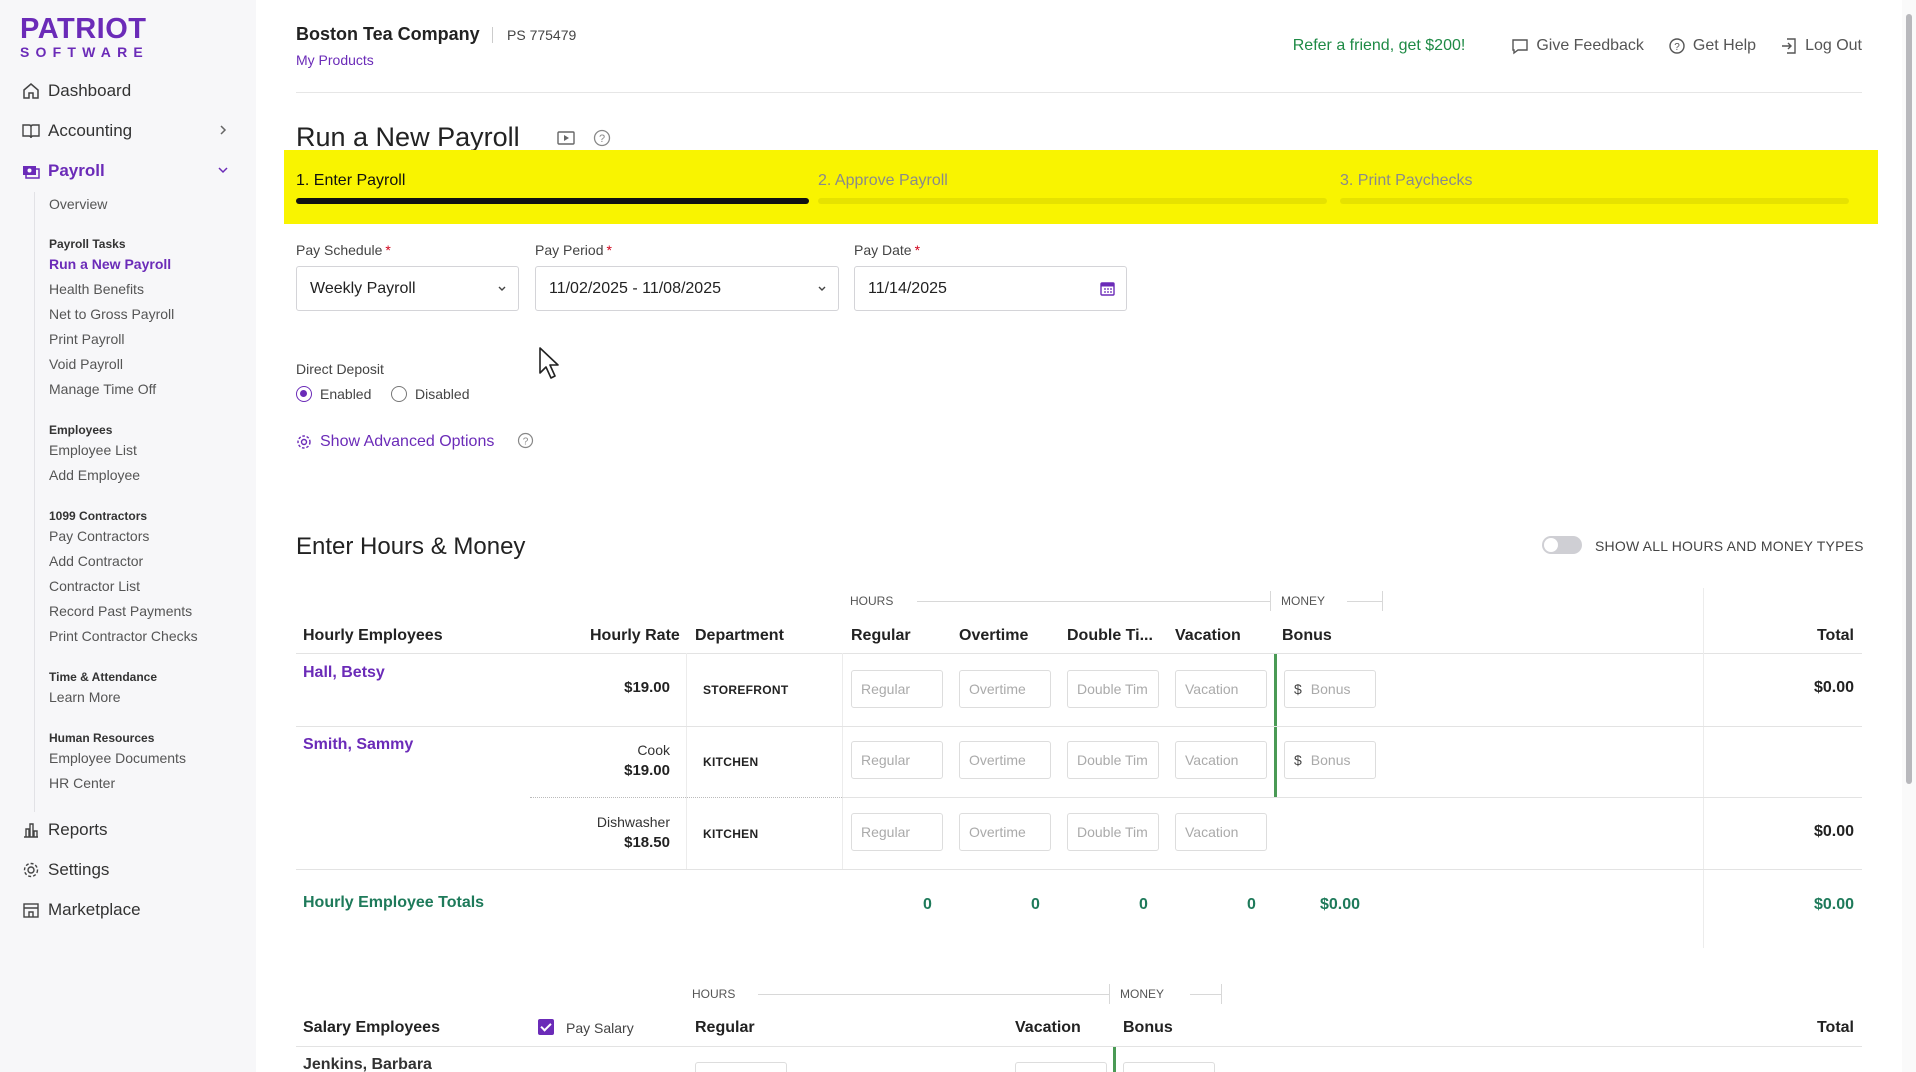 The image size is (1916, 1072). What do you see at coordinates (99, 536) in the screenshot?
I see `sidebar-item-pay-contractors: Pay Contractors` at bounding box center [99, 536].